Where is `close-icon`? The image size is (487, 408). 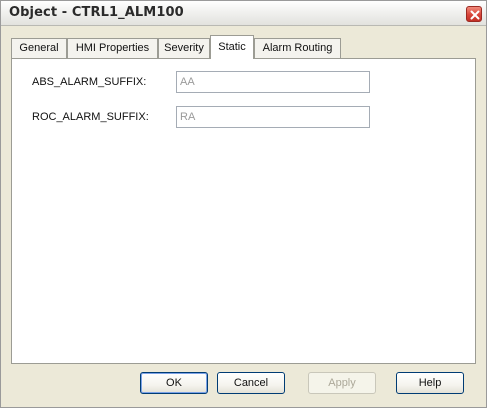 close-icon is located at coordinates (475, 15).